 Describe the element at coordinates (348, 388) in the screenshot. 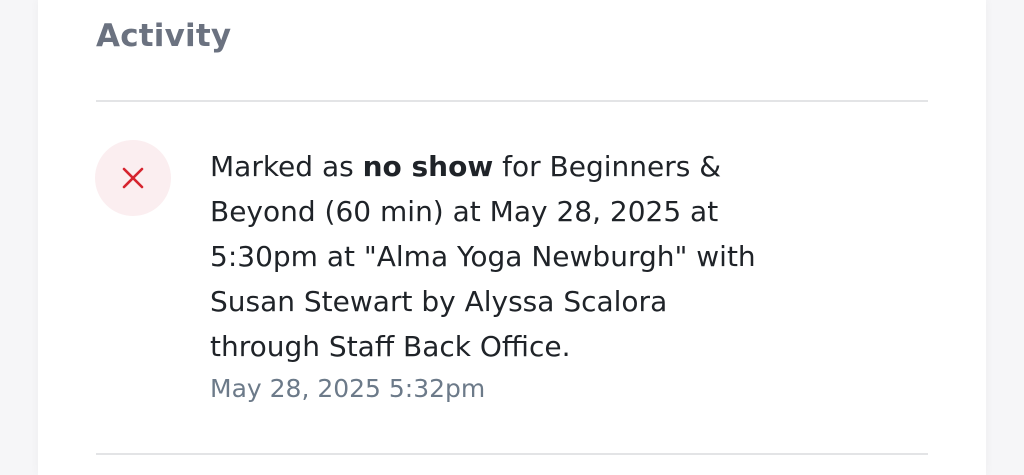

I see `activity-timestamp: May 28, 2025 5:32pm` at that location.